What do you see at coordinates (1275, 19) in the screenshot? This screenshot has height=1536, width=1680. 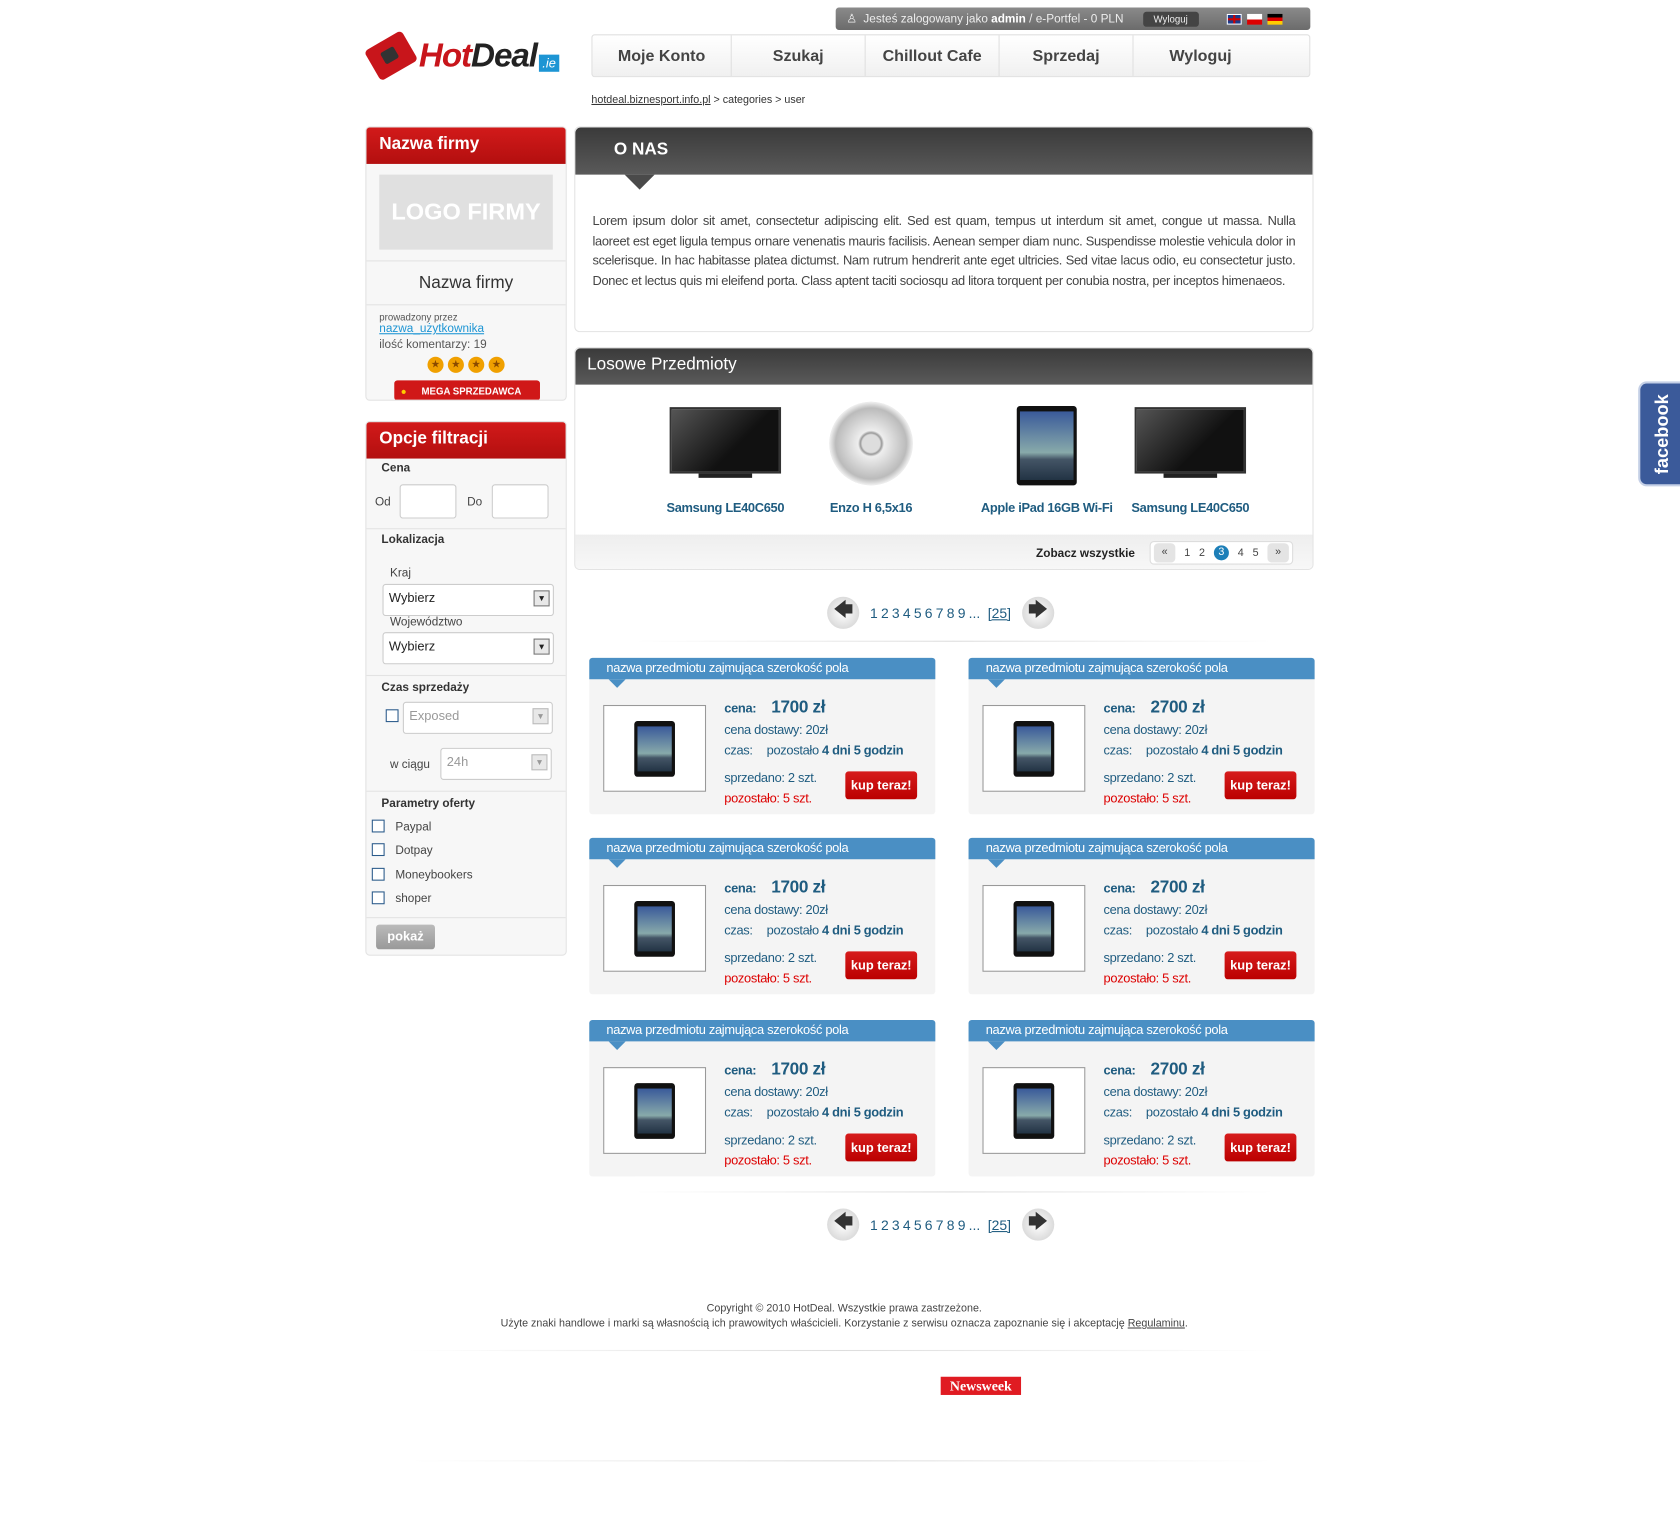 I see `flag-de-icon` at bounding box center [1275, 19].